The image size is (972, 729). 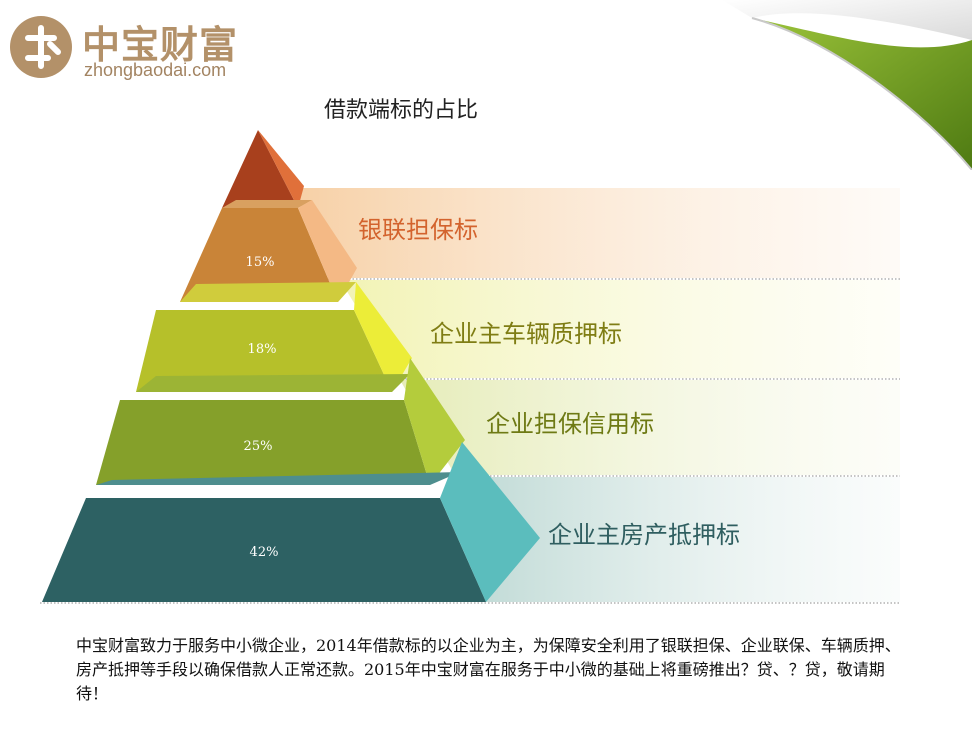 I want to click on brand-mark-icon, so click(x=41, y=47).